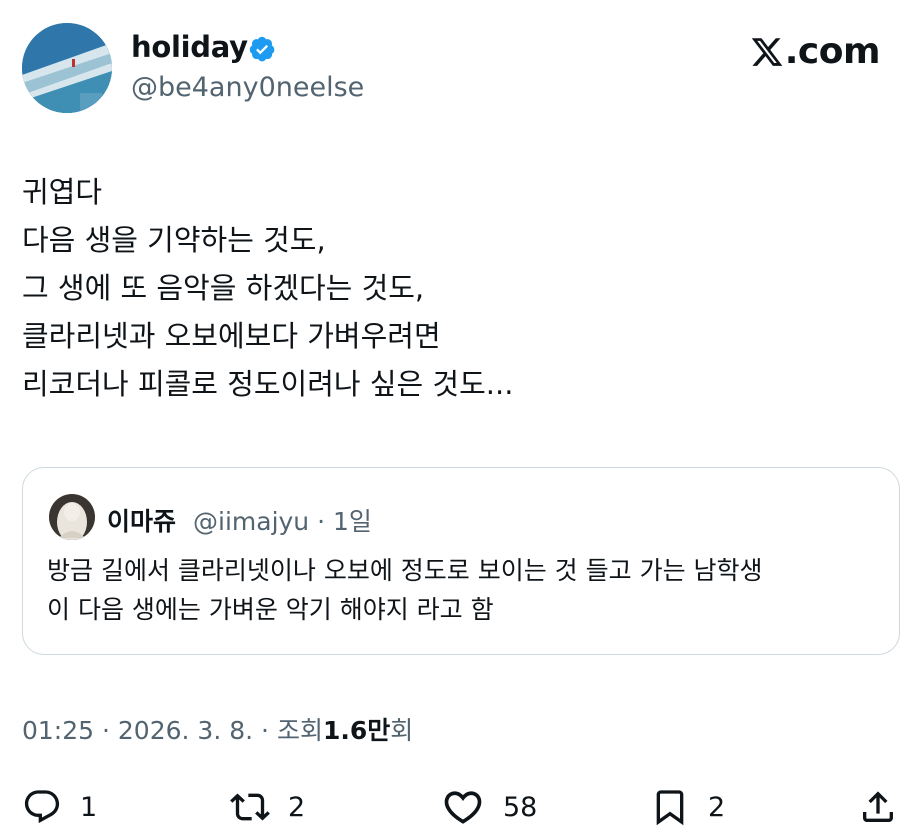 This screenshot has height=838, width=924. Describe the element at coordinates (185, 730) in the screenshot. I see `tweet-date: 2026. 3. 8.` at that location.